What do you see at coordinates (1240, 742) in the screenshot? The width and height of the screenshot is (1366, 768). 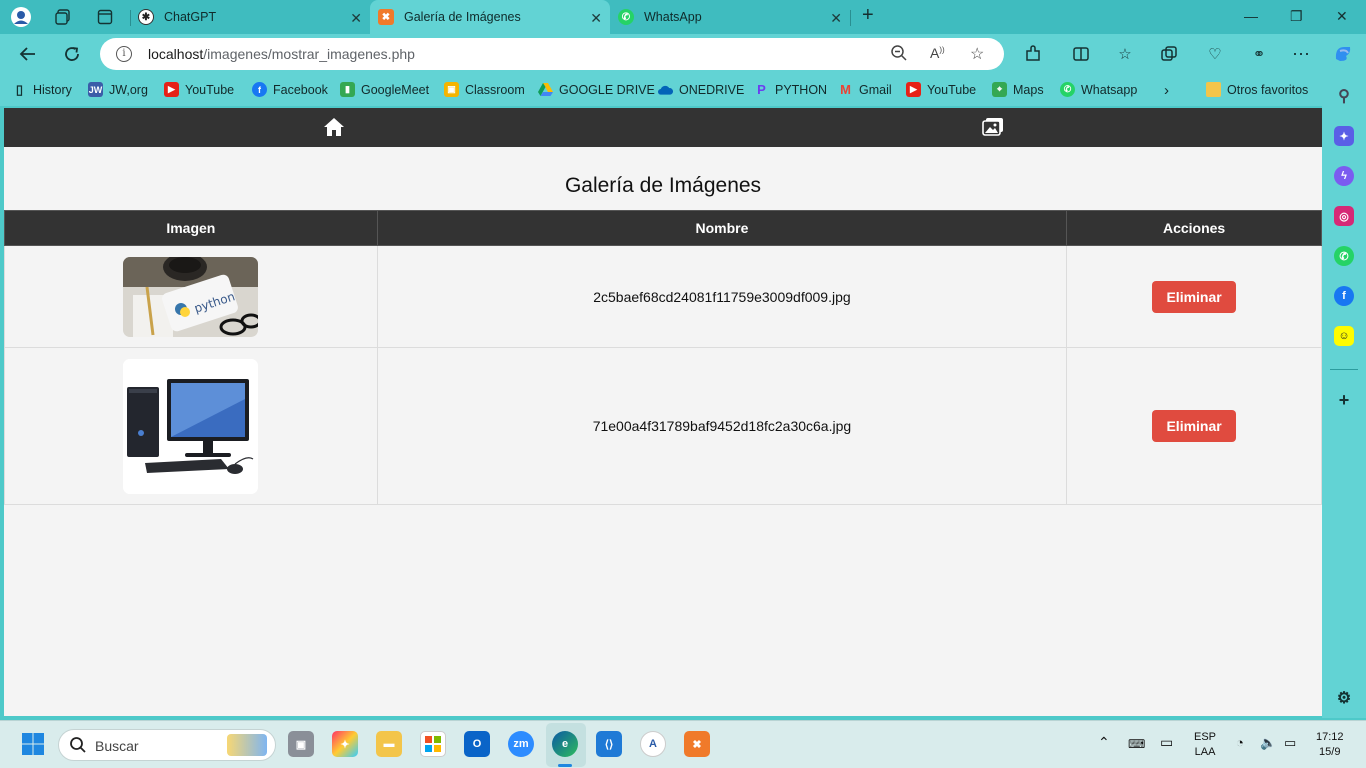 I see `wifi-icon: ◔` at bounding box center [1240, 742].